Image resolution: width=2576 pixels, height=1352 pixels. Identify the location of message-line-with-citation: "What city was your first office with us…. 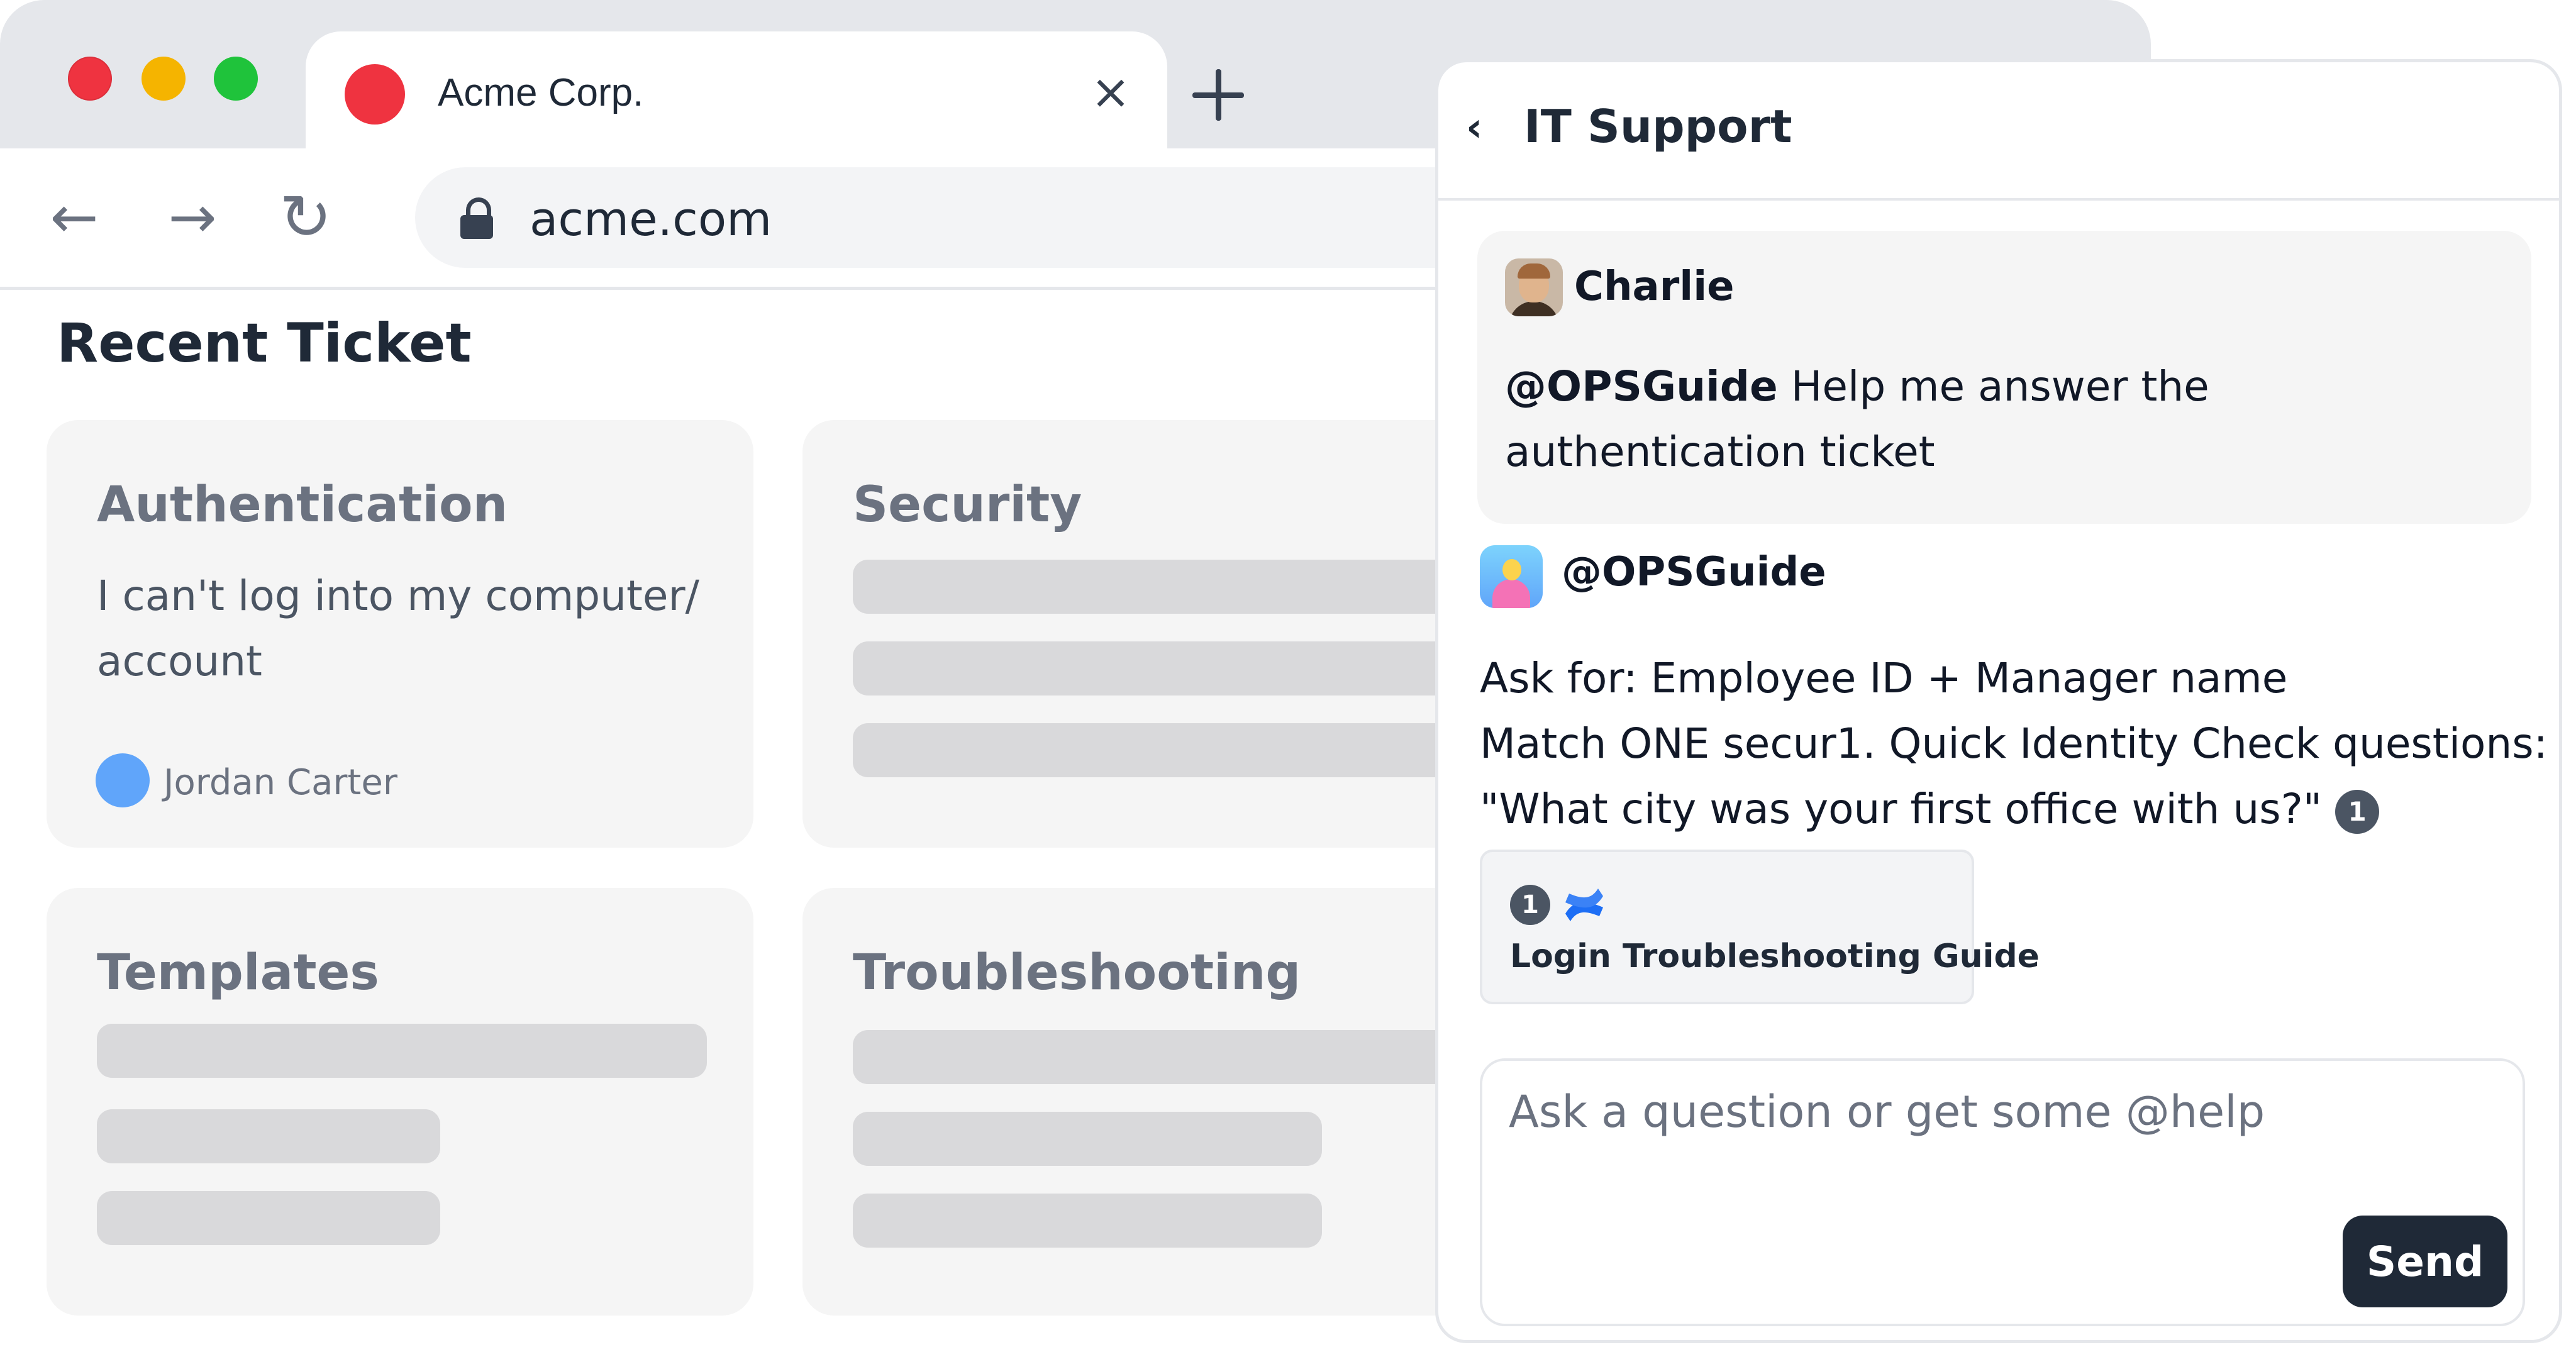
(2014, 809).